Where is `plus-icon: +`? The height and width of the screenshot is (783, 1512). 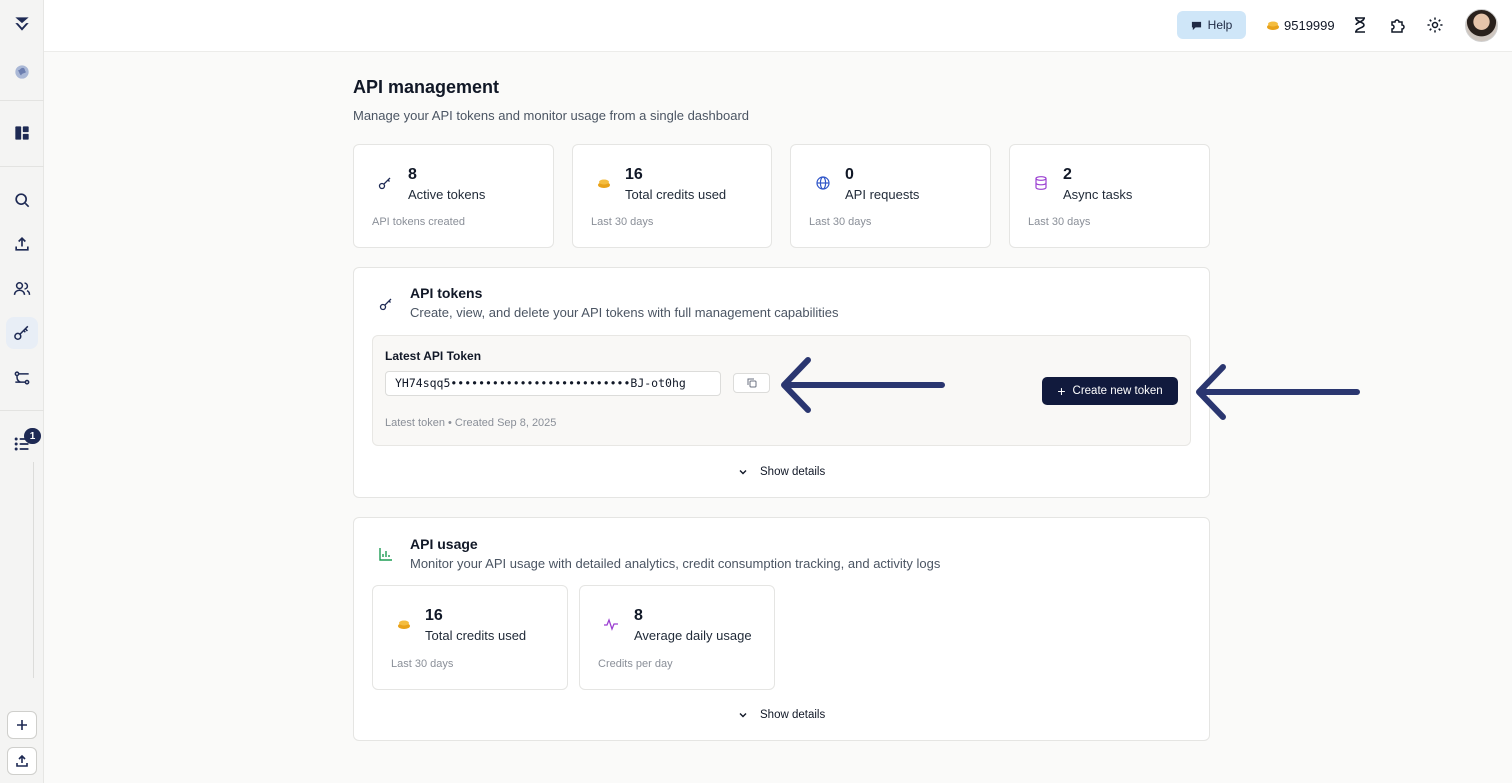
plus-icon: + is located at coordinates (1061, 391).